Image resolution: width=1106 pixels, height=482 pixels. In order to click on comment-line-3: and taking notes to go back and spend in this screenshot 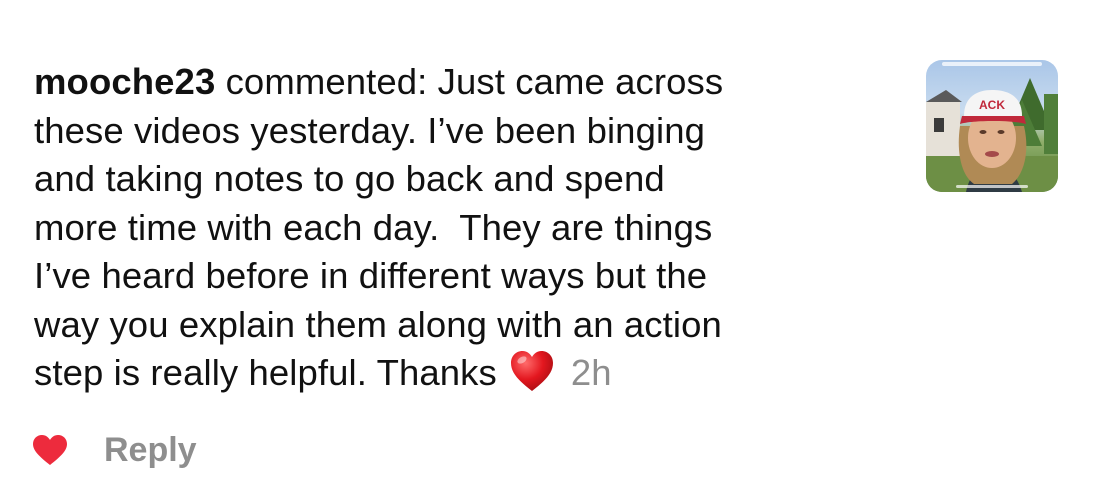, I will do `click(349, 178)`.